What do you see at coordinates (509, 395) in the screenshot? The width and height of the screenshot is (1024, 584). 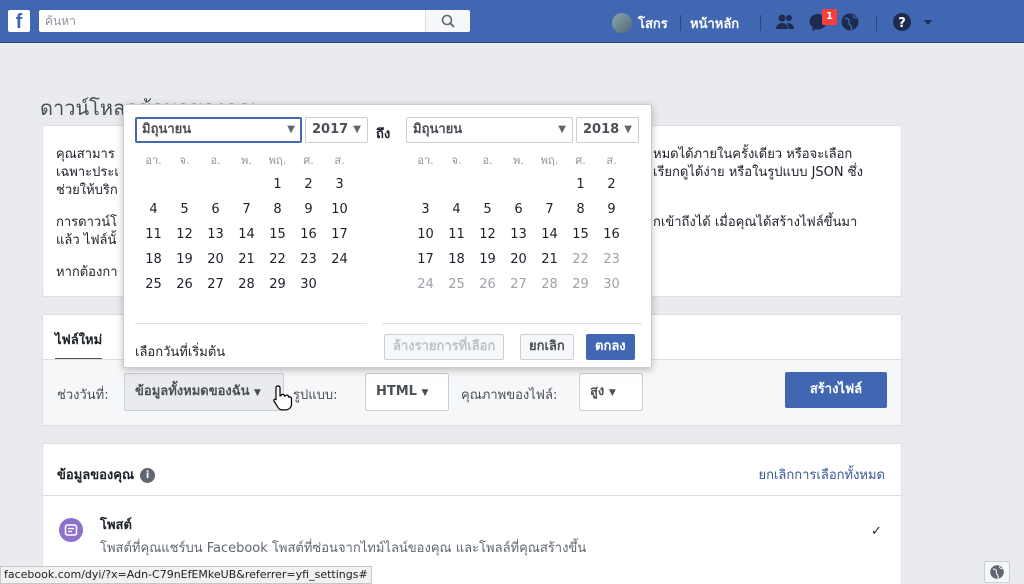 I see `quality-label: คุณภาพของไฟล์:` at bounding box center [509, 395].